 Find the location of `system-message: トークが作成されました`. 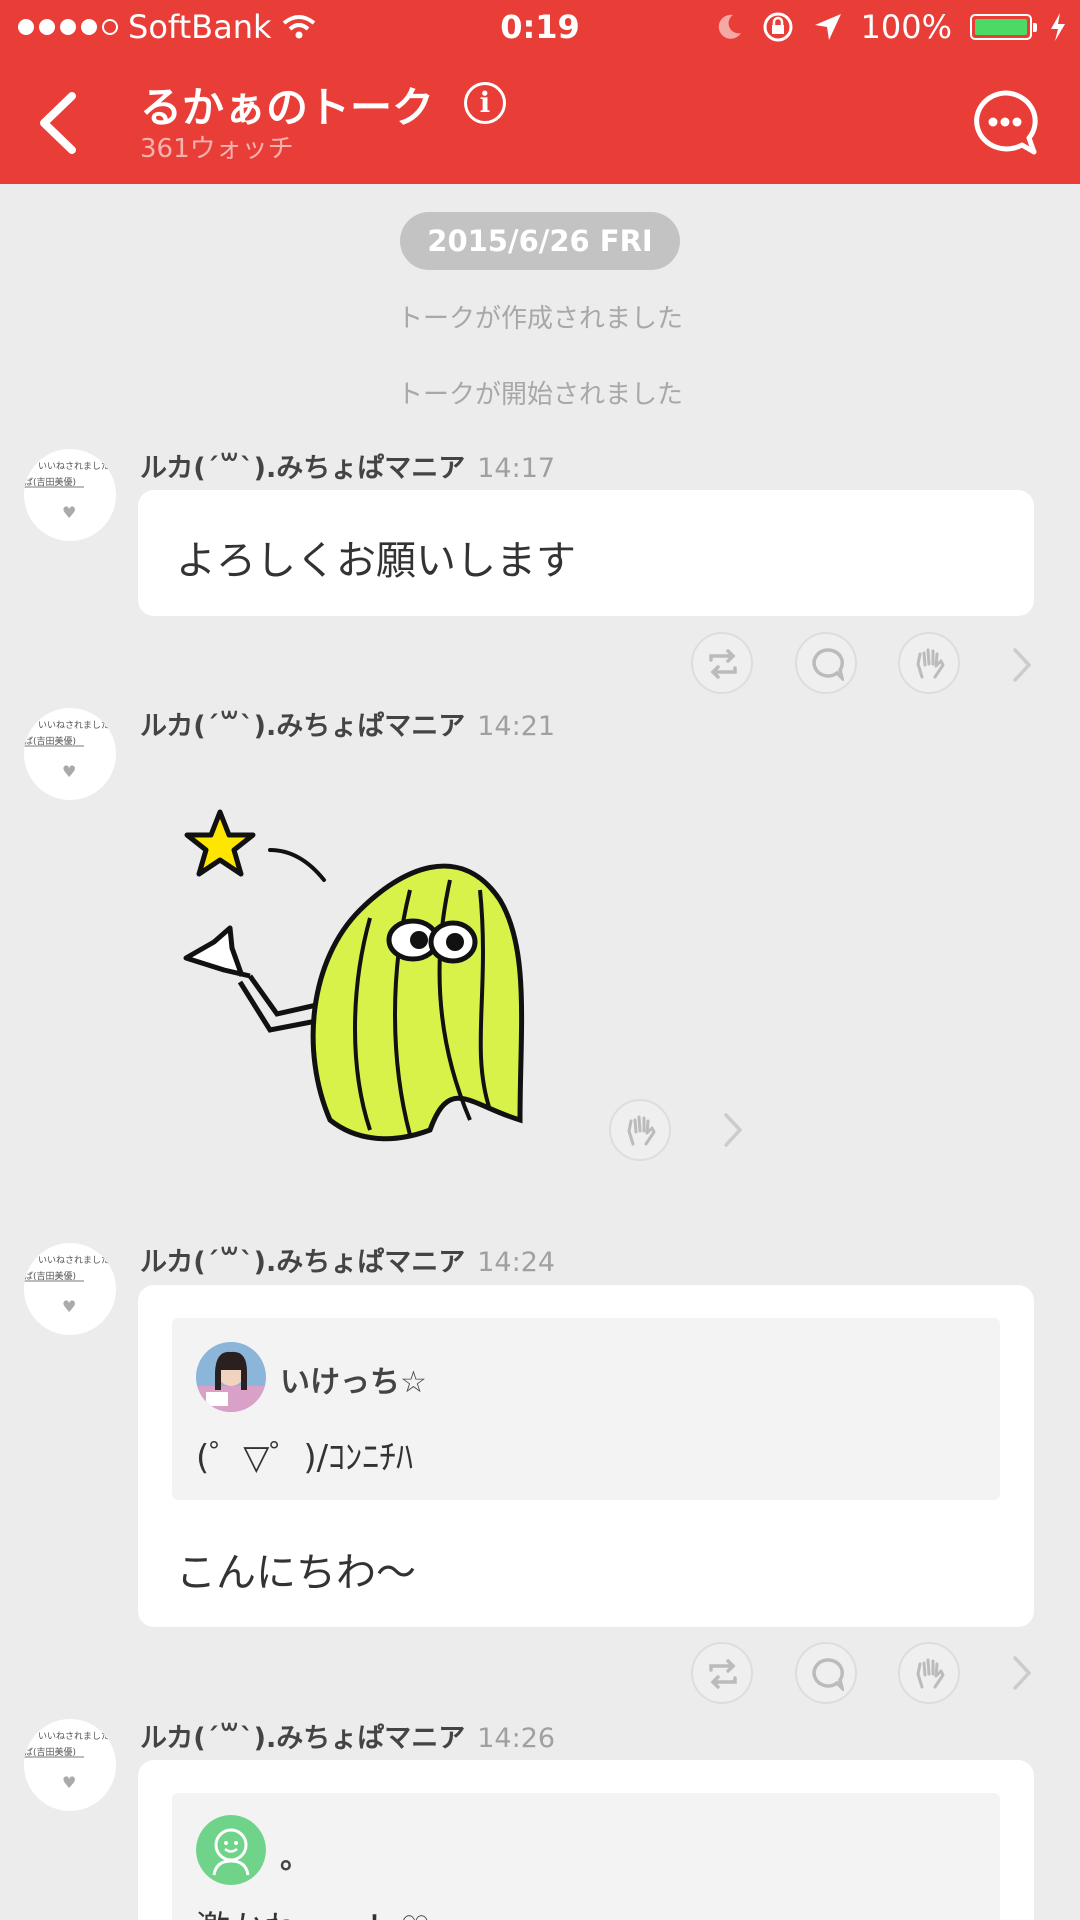

system-message: トークが作成されました is located at coordinates (539, 319).